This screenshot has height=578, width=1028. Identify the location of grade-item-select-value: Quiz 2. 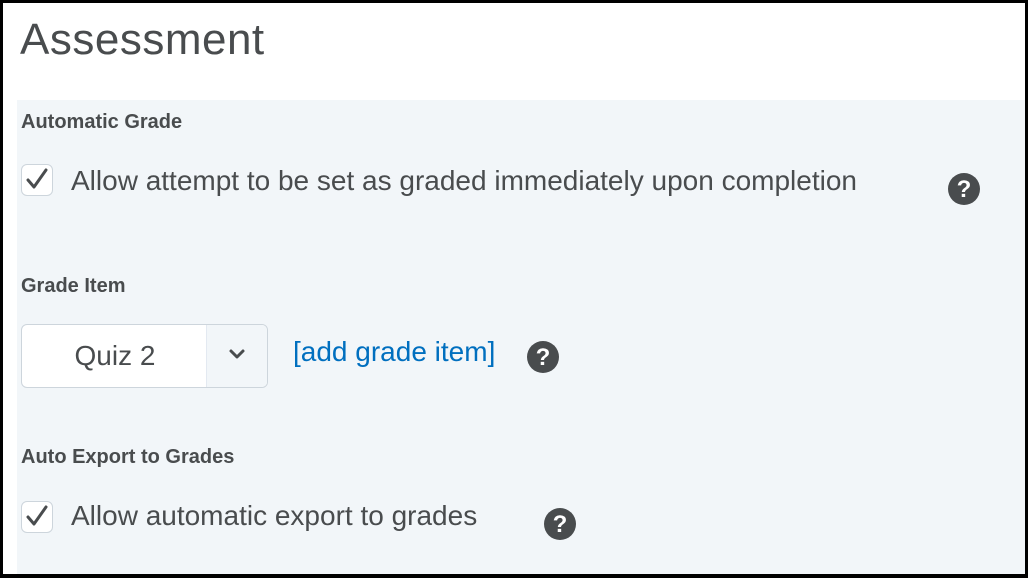
(115, 356).